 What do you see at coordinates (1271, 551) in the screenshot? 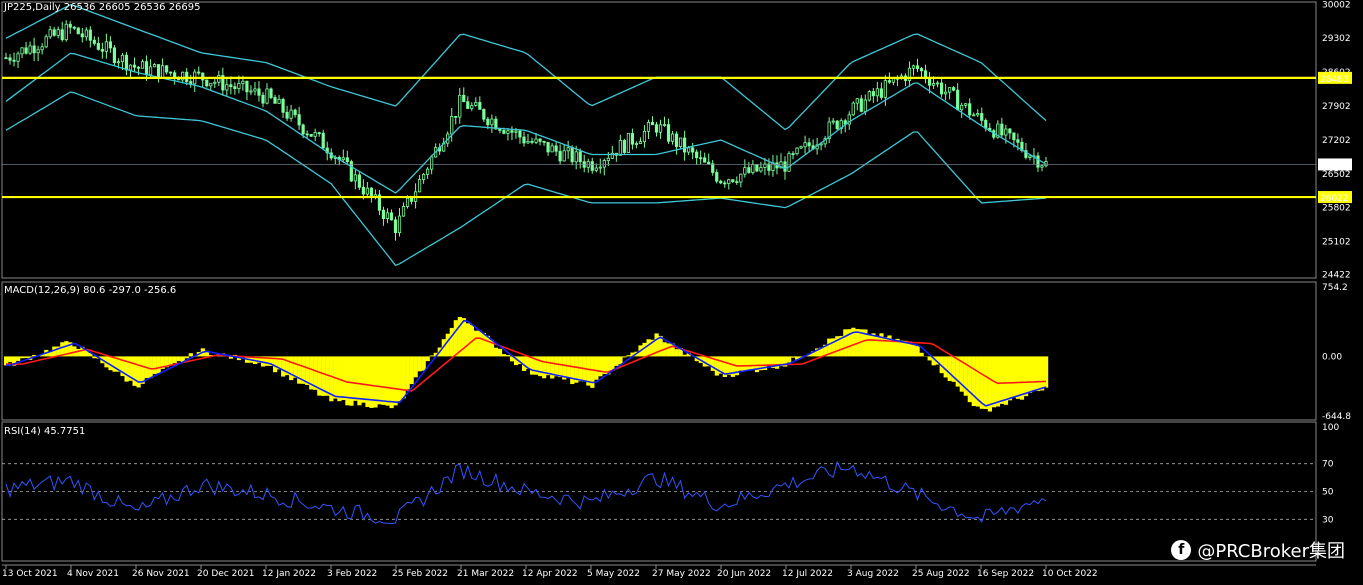
I see `watermark-text: @PRCBroker集团` at bounding box center [1271, 551].